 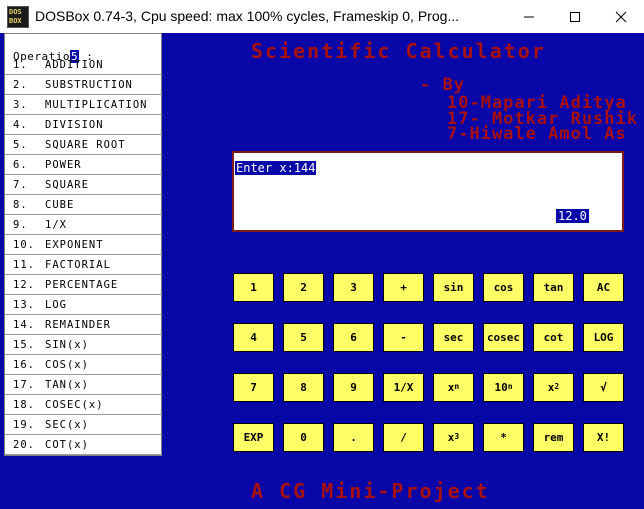 I want to click on menu-item: 2. SUBSTRUCTION, so click(x=83, y=85).